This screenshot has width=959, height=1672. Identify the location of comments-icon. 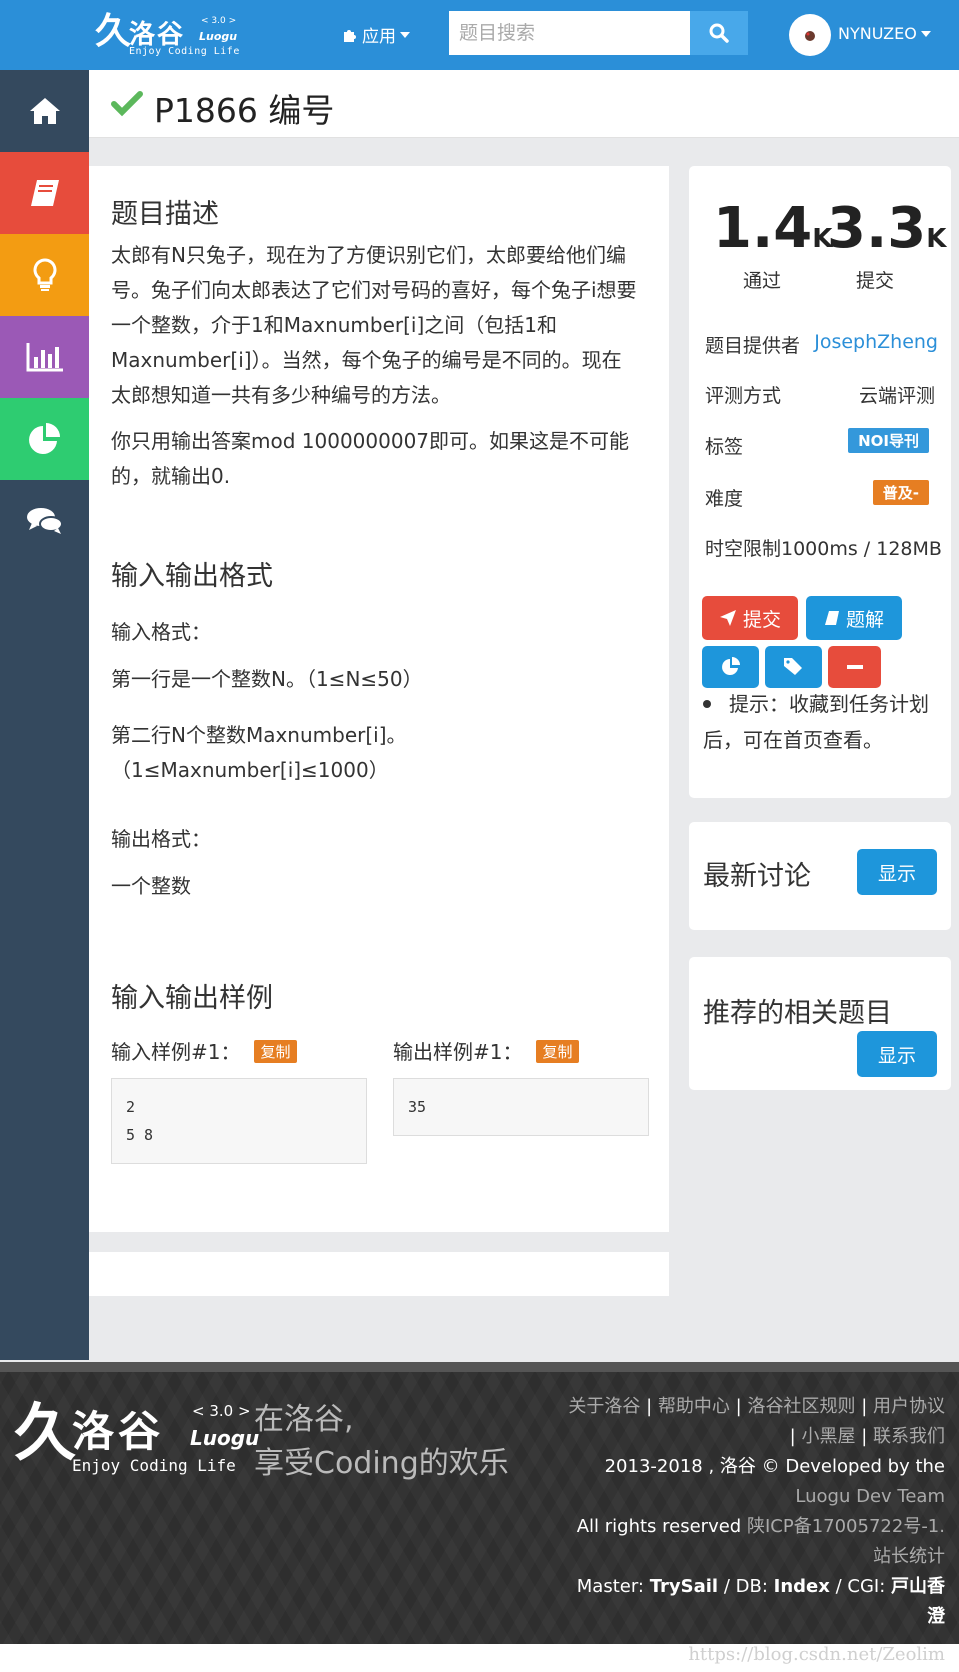
(44, 521).